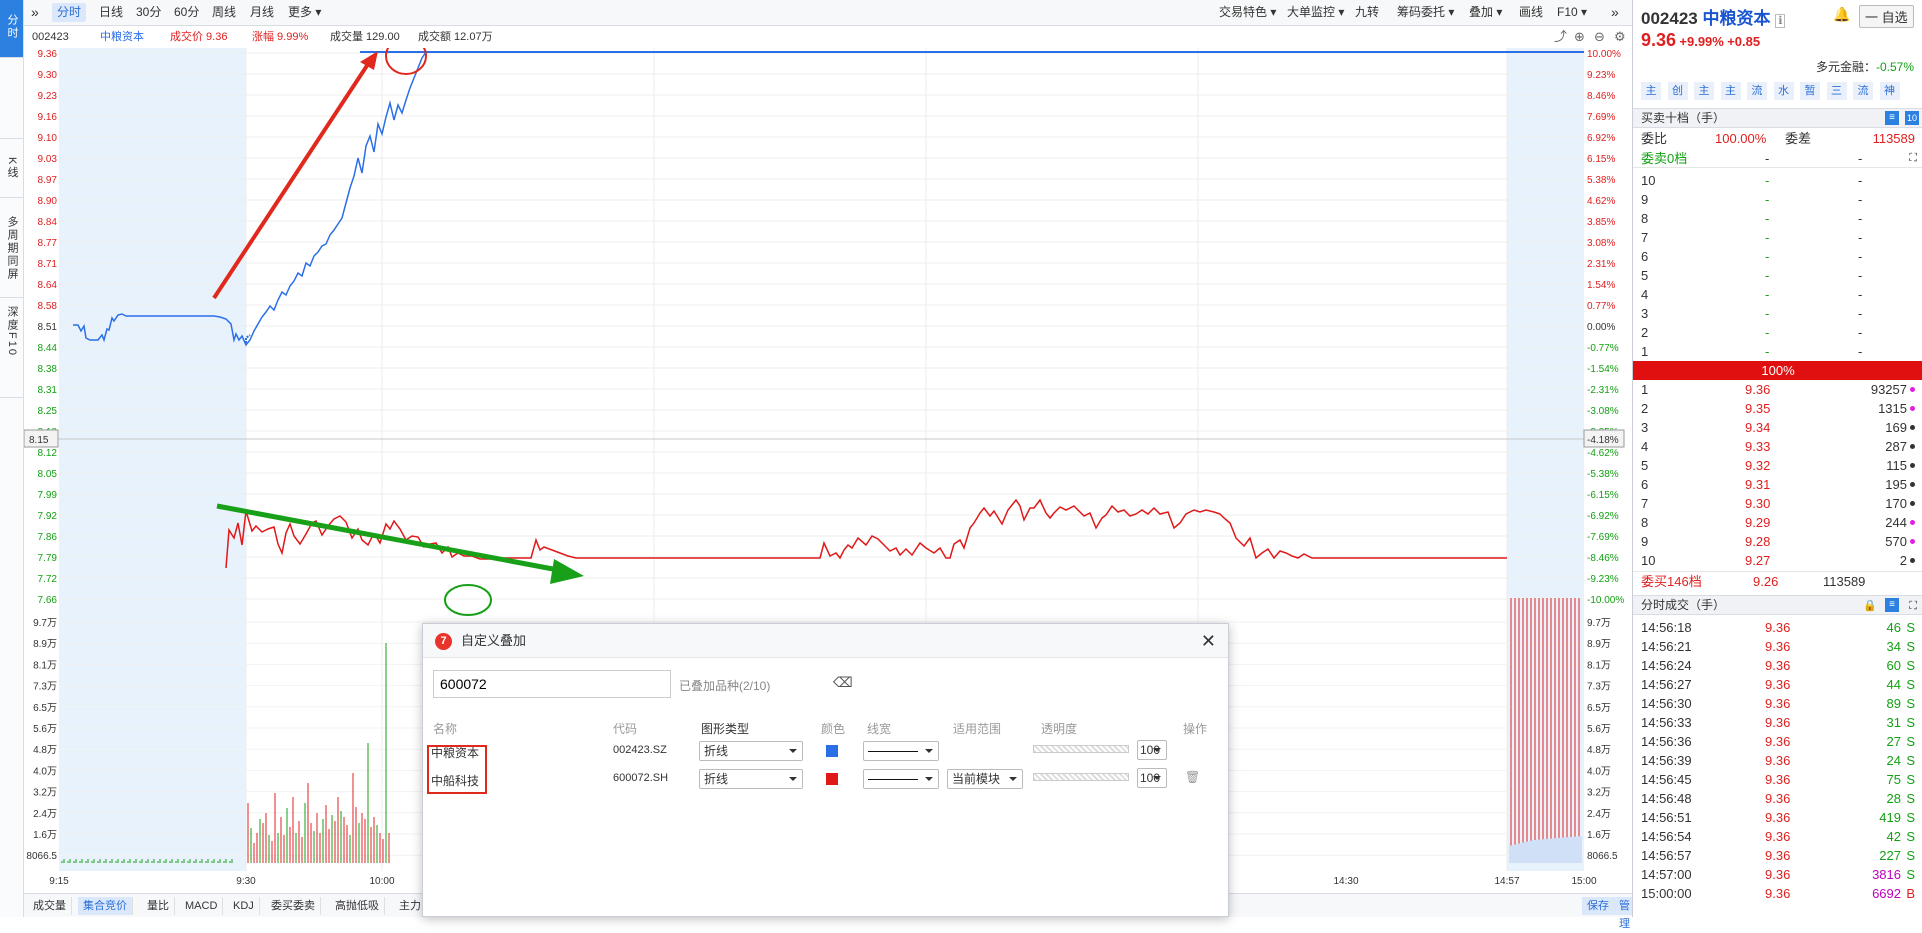 The height and width of the screenshot is (933, 1922). I want to click on color-swatch-blue, so click(832, 751).